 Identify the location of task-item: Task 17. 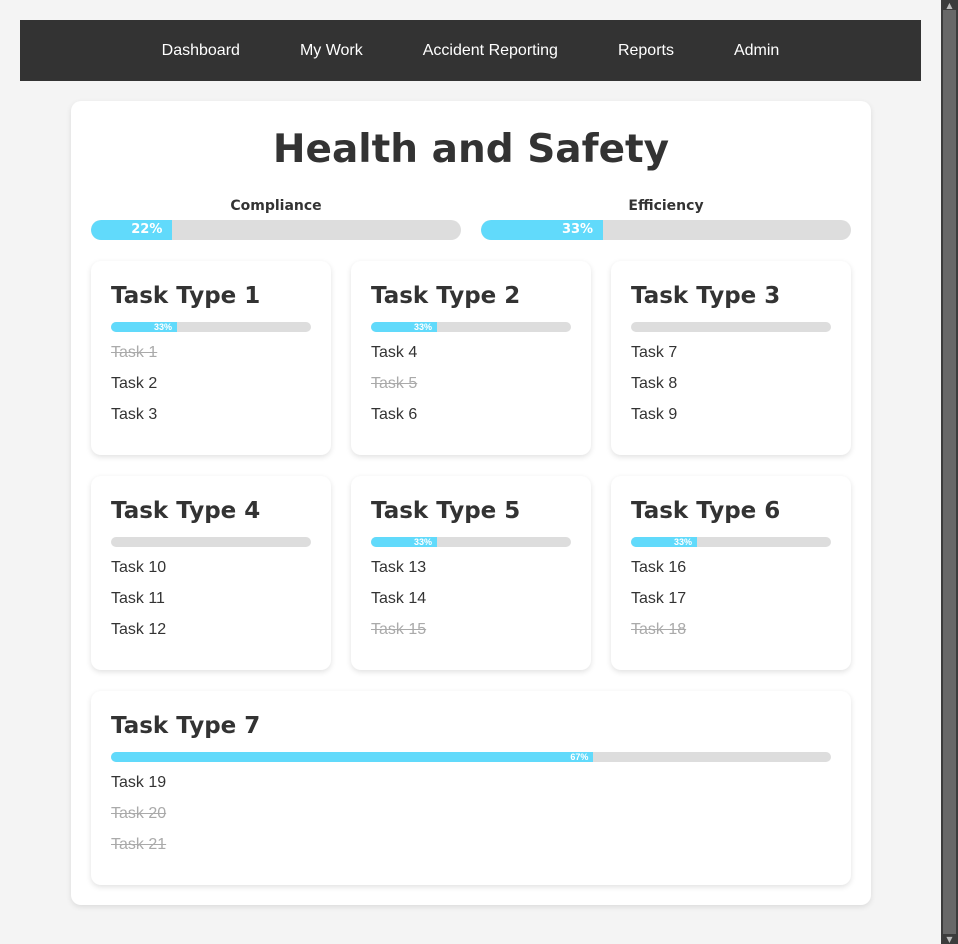
(658, 604).